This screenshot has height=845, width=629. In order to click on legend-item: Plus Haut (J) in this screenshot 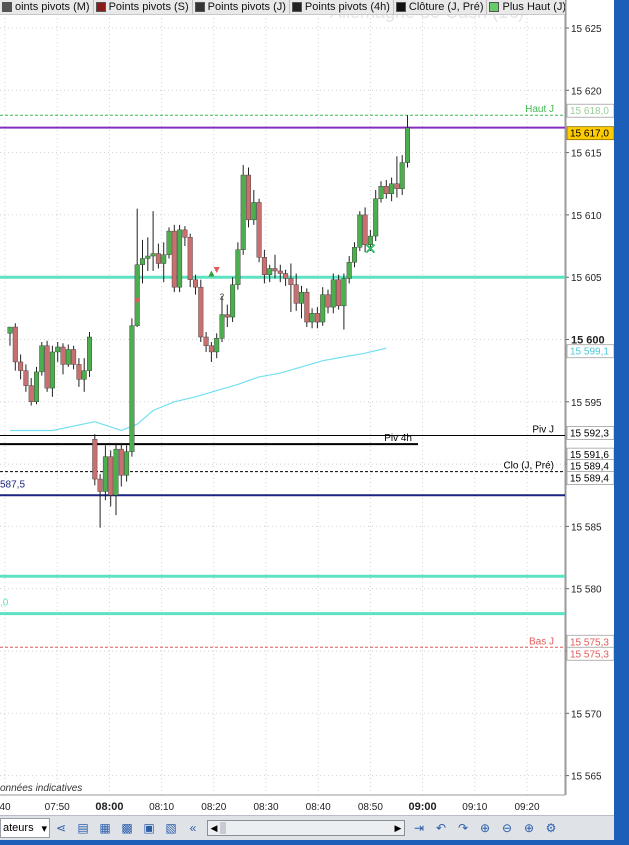, I will do `click(526, 7)`.